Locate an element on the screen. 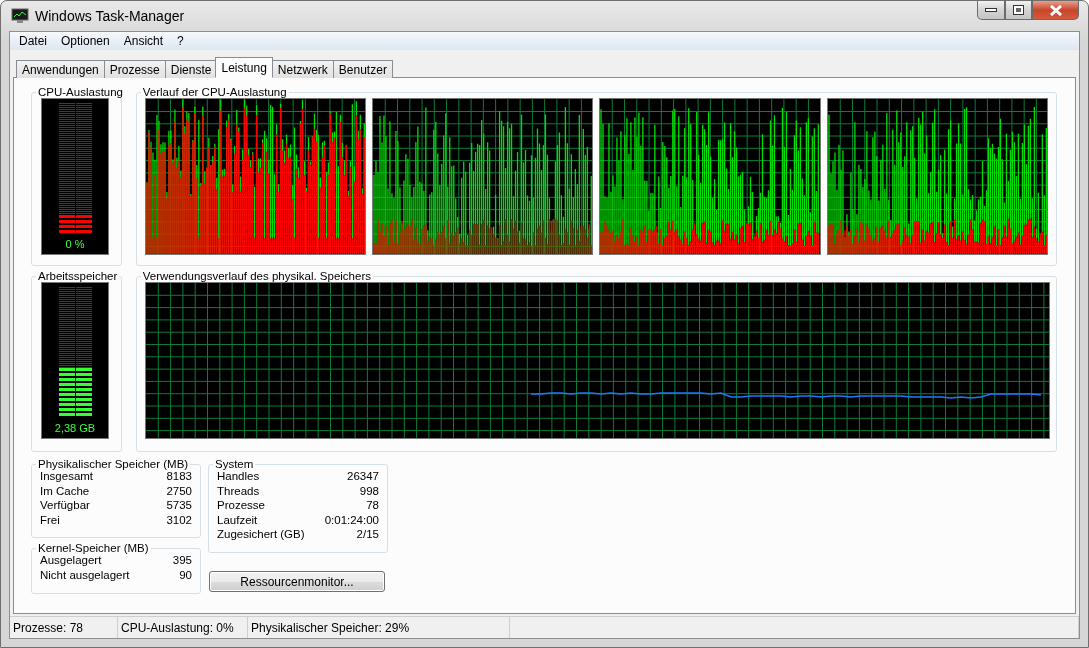 Image resolution: width=1089 pixels, height=648 pixels. info-value: 90 is located at coordinates (185, 575).